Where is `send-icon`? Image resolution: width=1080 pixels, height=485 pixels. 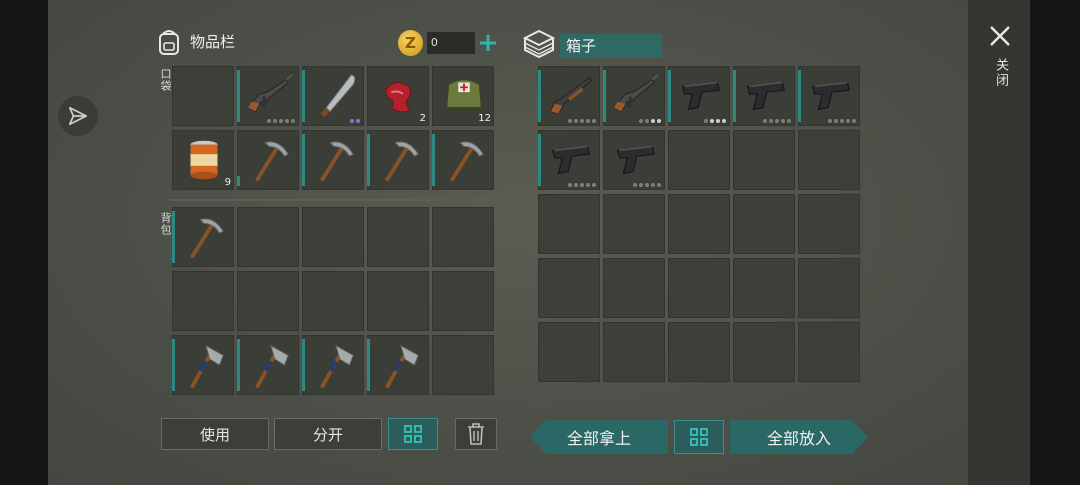 send-icon is located at coordinates (78, 116).